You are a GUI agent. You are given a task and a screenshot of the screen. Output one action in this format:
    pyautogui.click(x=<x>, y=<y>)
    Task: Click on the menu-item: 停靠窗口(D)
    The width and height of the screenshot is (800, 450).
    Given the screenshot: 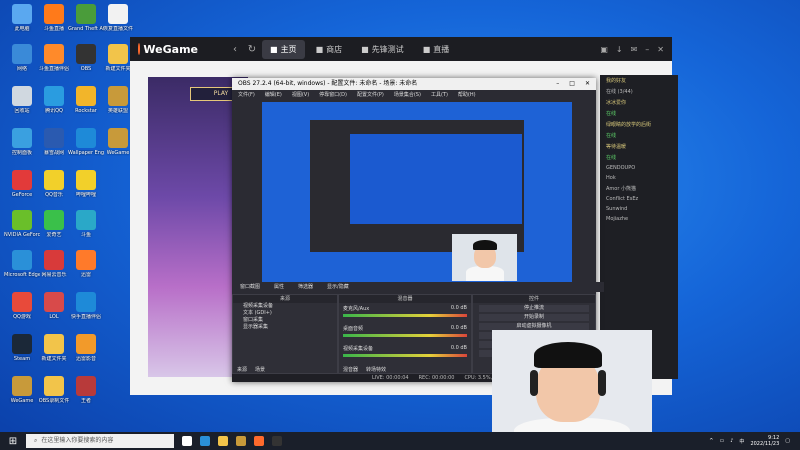 What is the action you would take?
    pyautogui.click(x=333, y=95)
    